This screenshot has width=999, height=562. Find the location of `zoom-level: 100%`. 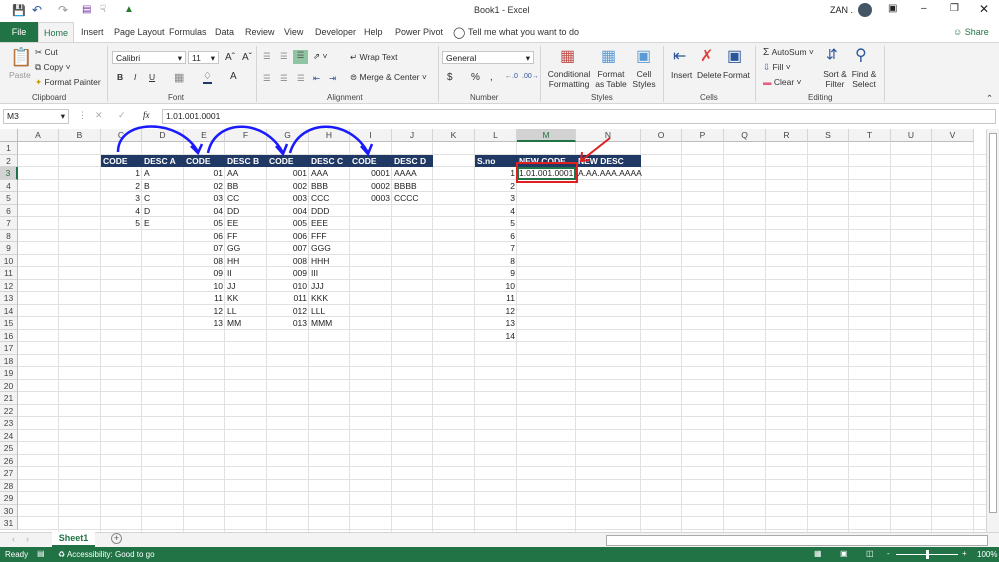

zoom-level: 100% is located at coordinates (987, 554).